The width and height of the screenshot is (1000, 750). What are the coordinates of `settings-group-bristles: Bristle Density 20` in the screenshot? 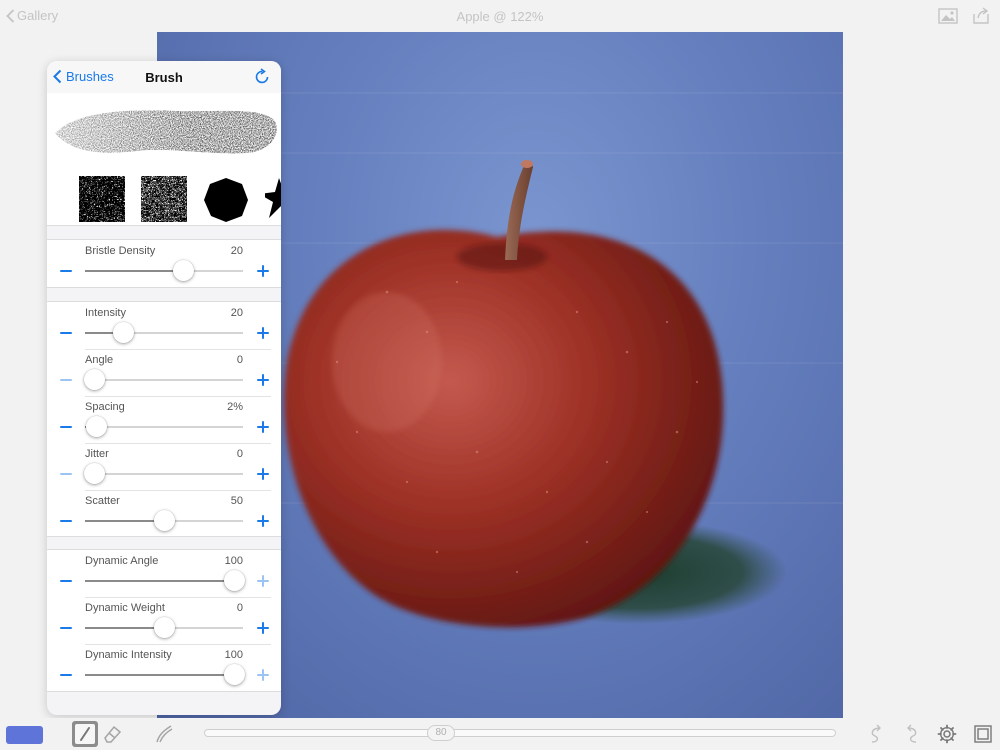 It's located at (164, 263).